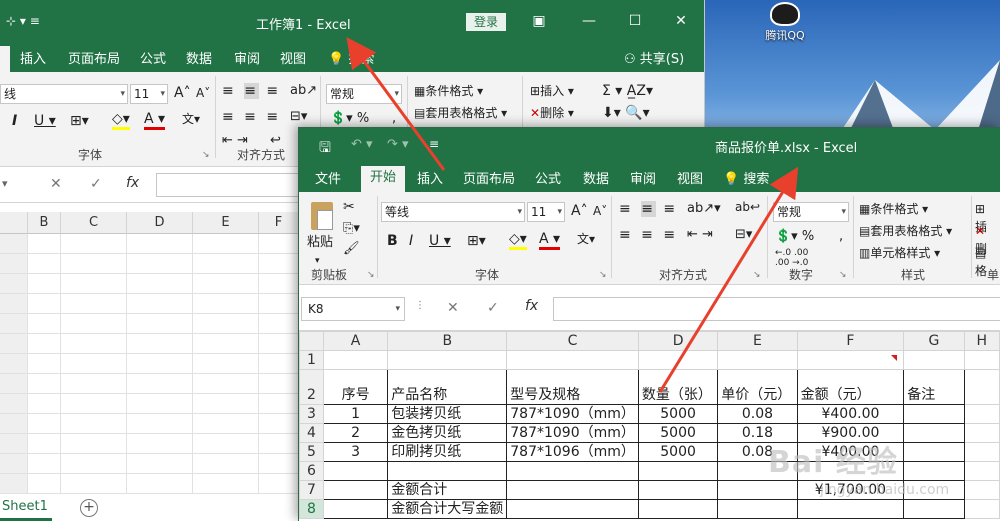 This screenshot has height=521, width=1000. What do you see at coordinates (447, 490) in the screenshot?
I see `table-cell: 金额合计` at bounding box center [447, 490].